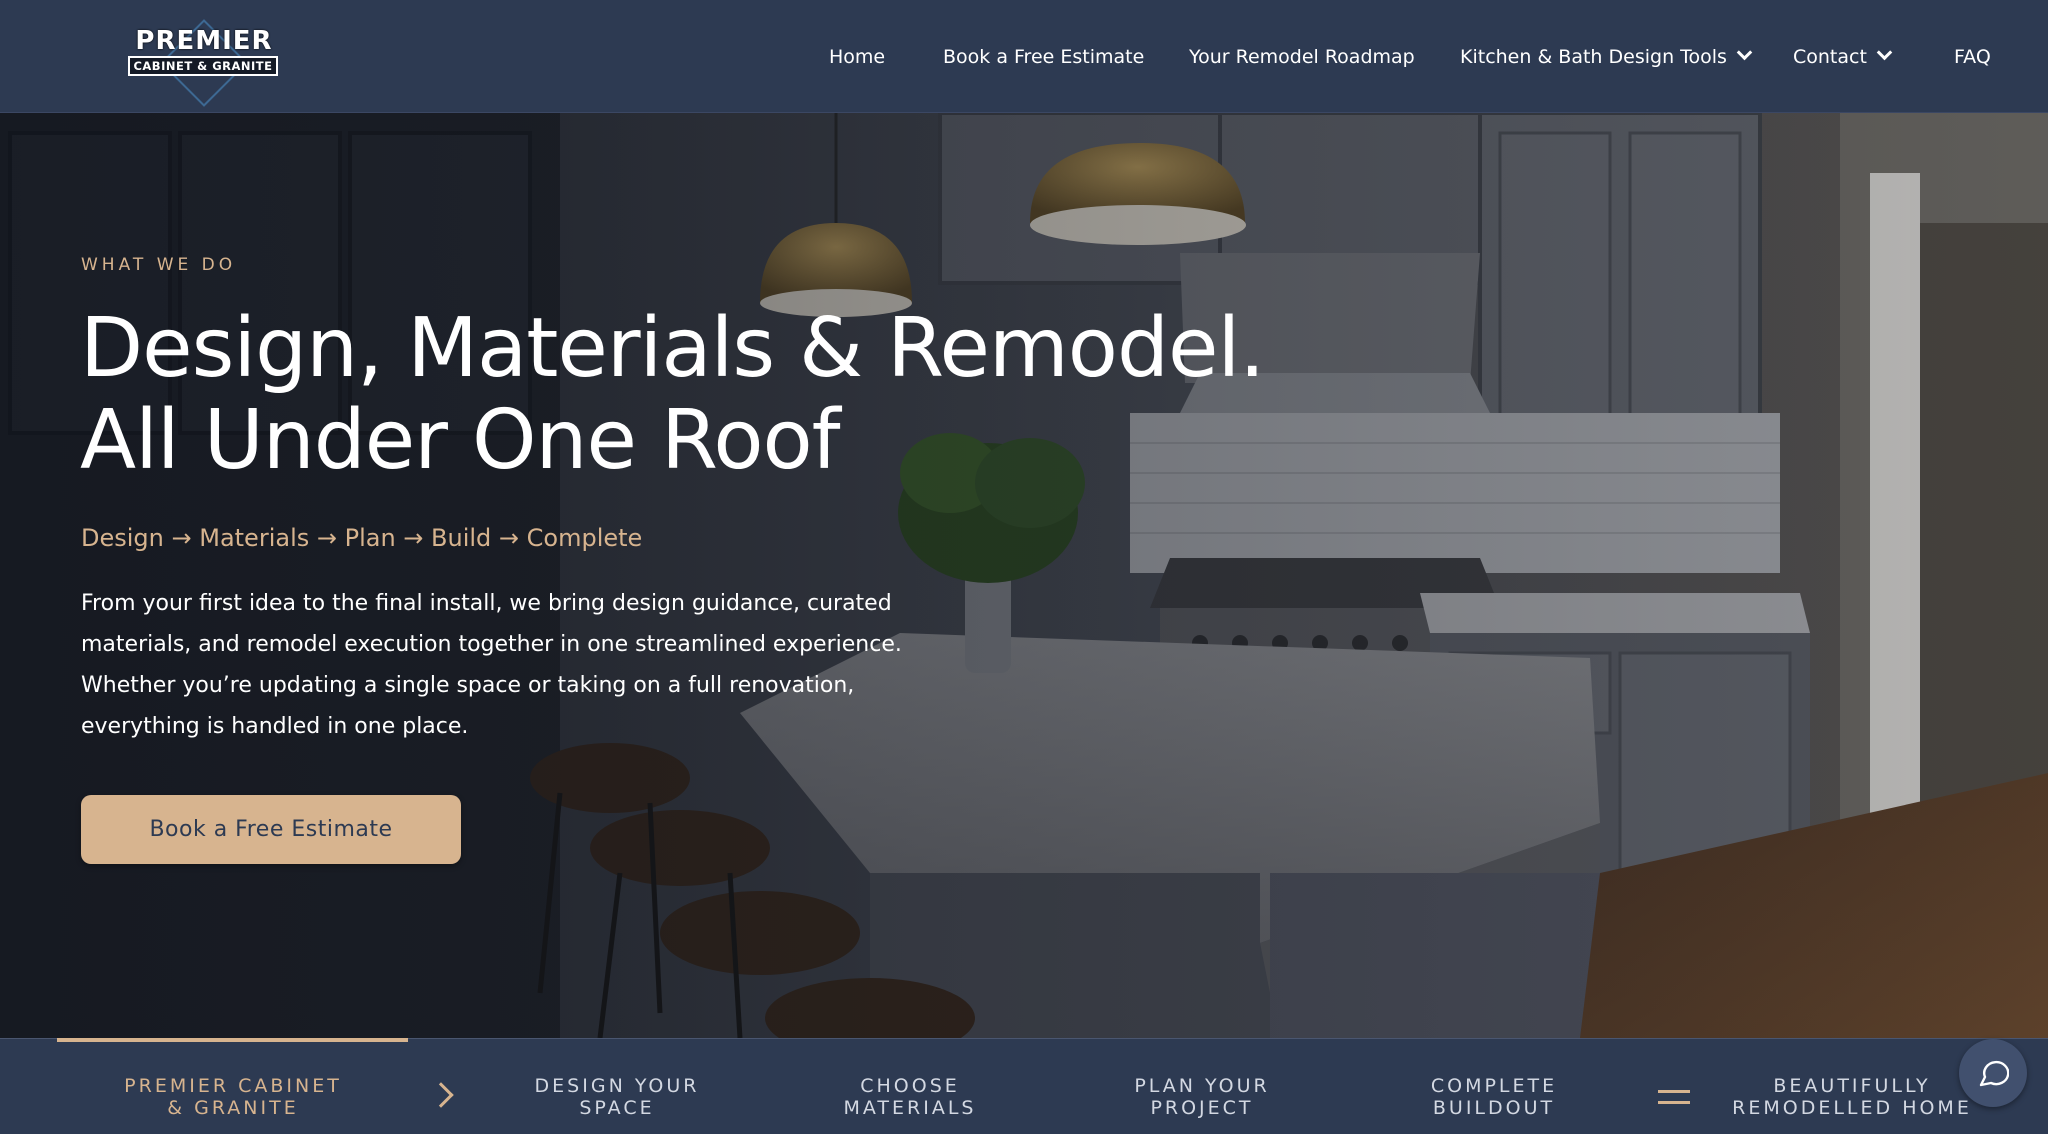 This screenshot has height=1134, width=2048. I want to click on process-step-materials: CHOOSE MATERIALS, so click(910, 1097).